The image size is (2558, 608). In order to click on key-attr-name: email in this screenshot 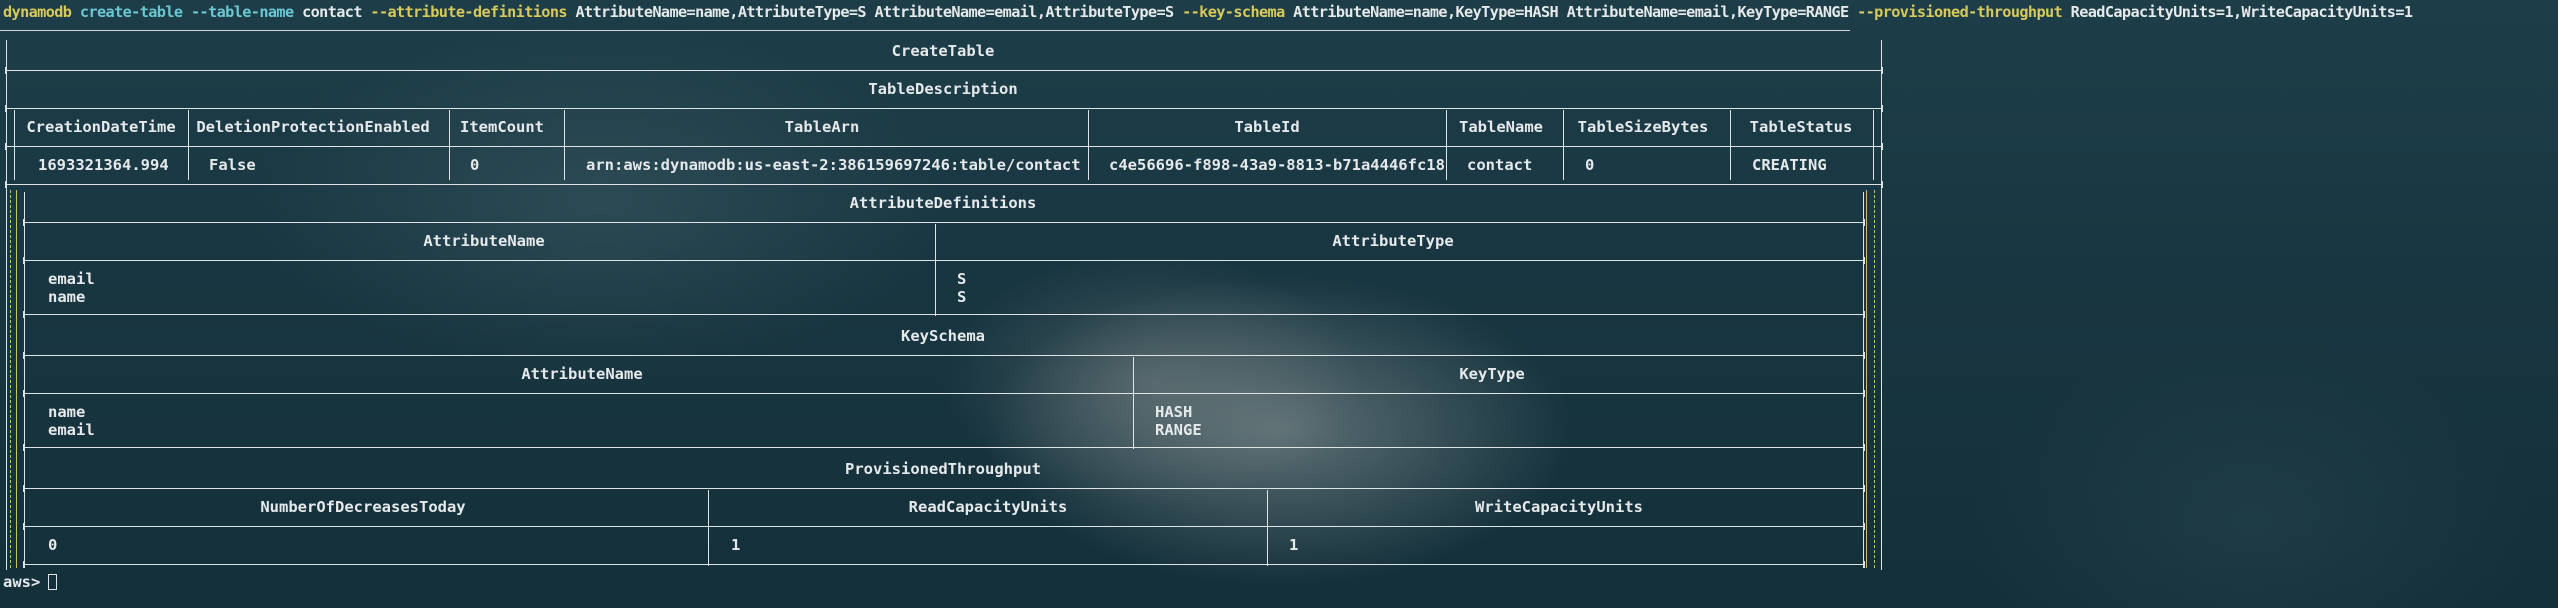, I will do `click(71, 430)`.